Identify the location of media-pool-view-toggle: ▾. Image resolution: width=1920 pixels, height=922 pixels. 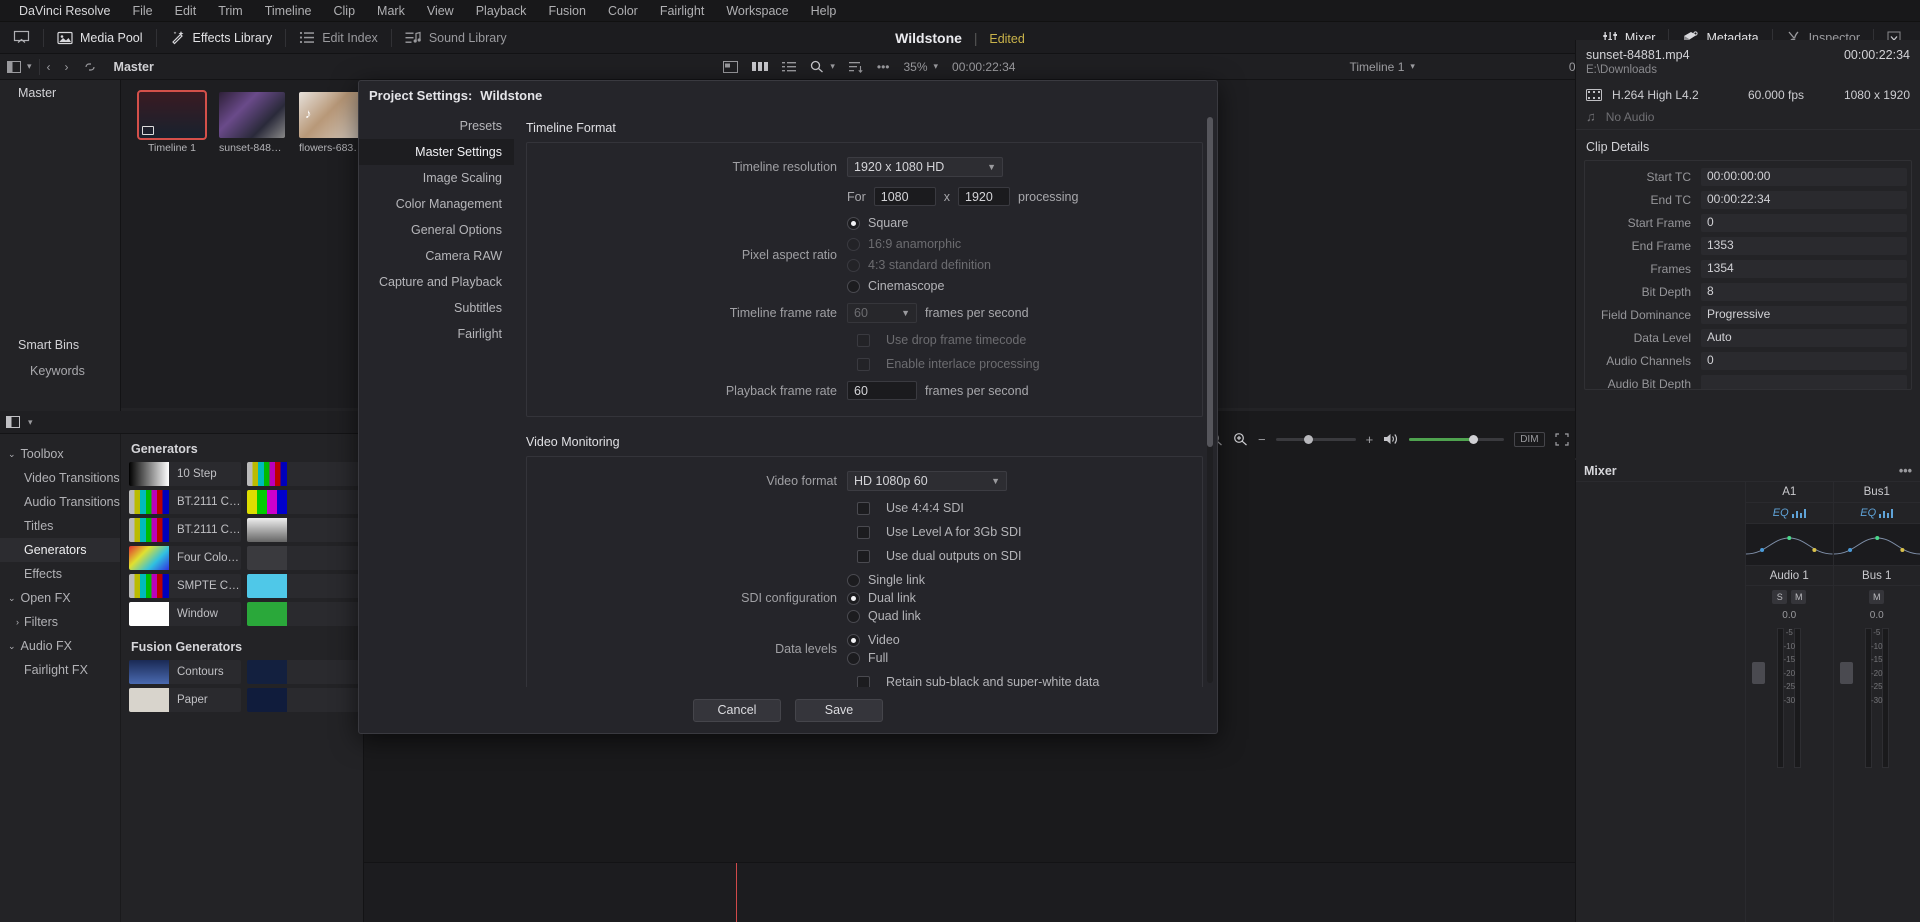
(19, 66).